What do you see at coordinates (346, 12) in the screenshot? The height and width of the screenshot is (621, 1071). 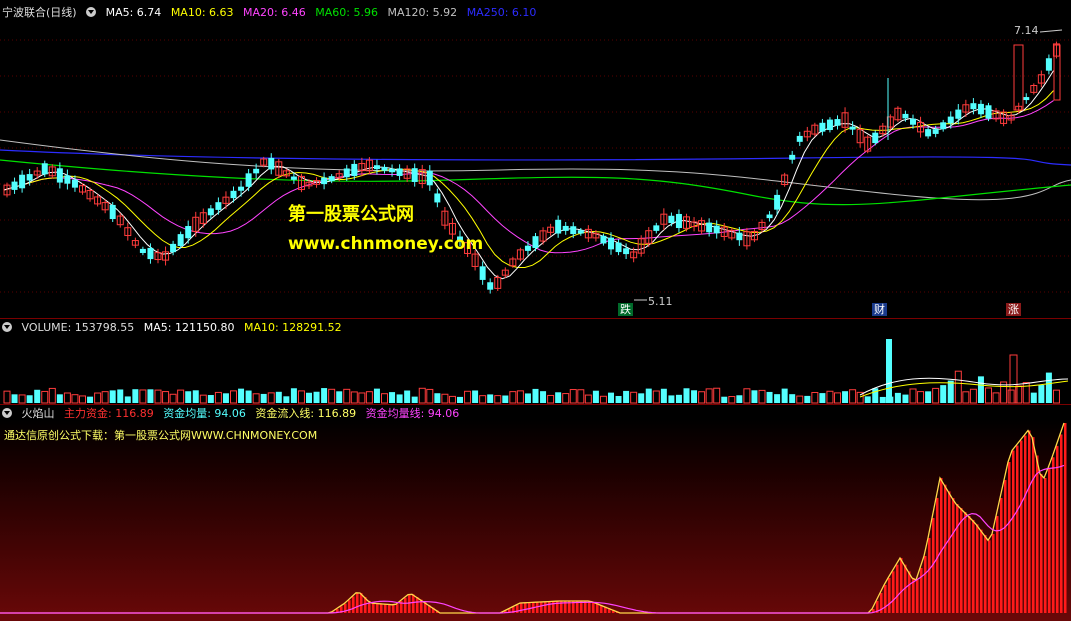 I see `ma60-label: MA60: 5.96` at bounding box center [346, 12].